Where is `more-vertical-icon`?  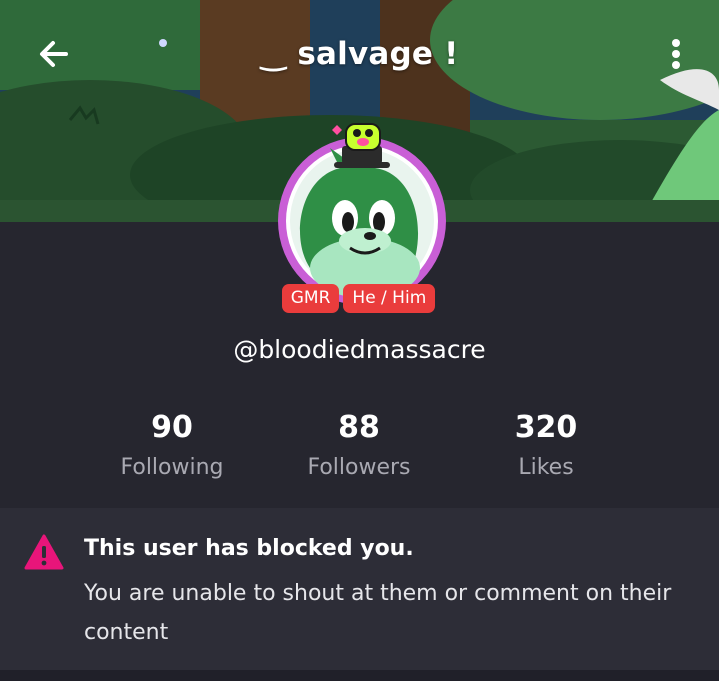 more-vertical-icon is located at coordinates (676, 54).